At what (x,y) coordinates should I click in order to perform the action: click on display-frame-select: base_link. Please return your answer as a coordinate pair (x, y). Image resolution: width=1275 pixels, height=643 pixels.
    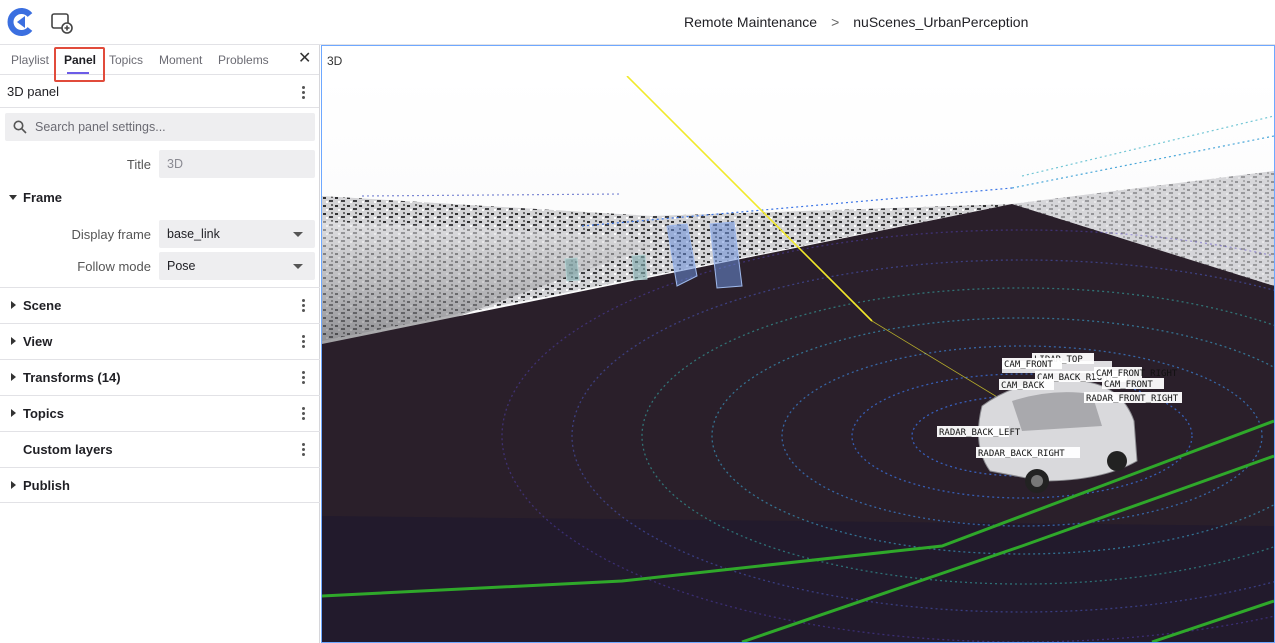
    Looking at the image, I should click on (237, 234).